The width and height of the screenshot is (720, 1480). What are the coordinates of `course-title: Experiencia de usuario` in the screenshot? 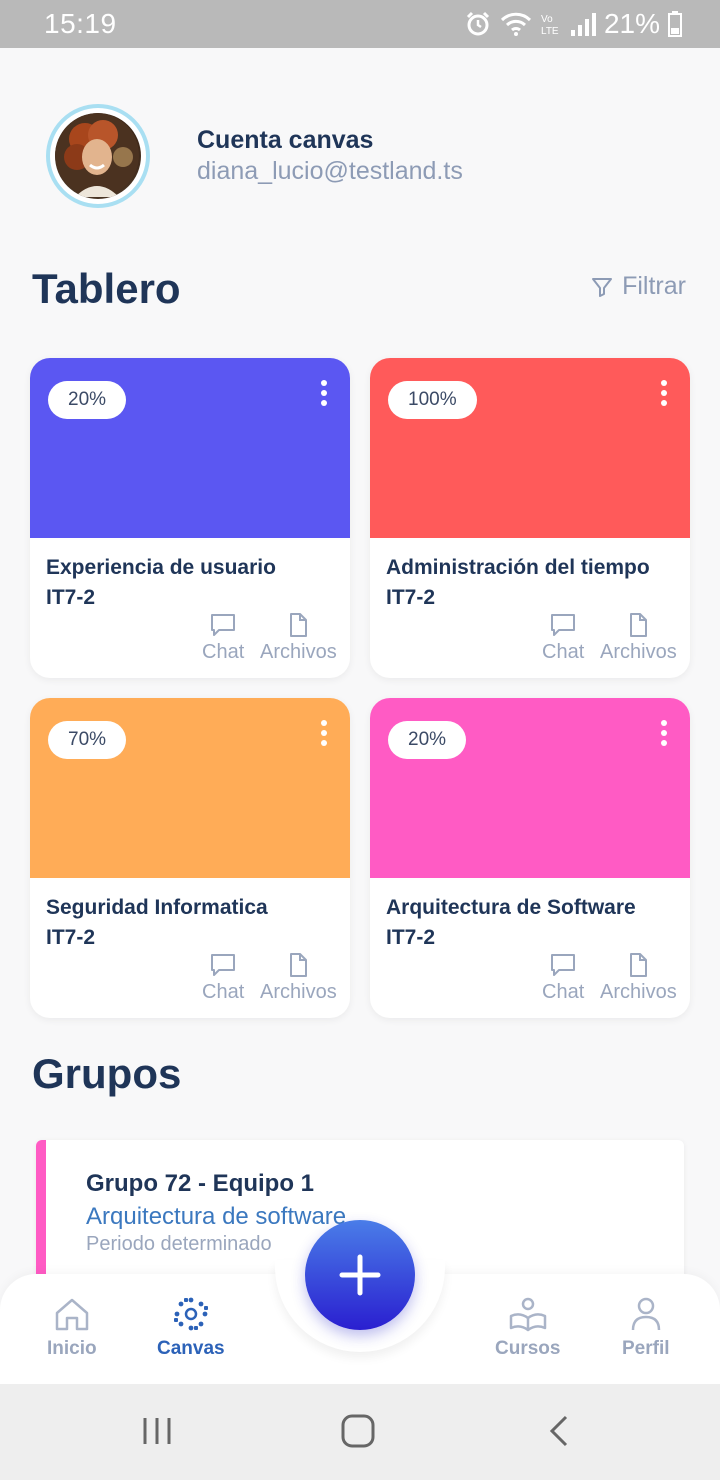 It's located at (161, 567).